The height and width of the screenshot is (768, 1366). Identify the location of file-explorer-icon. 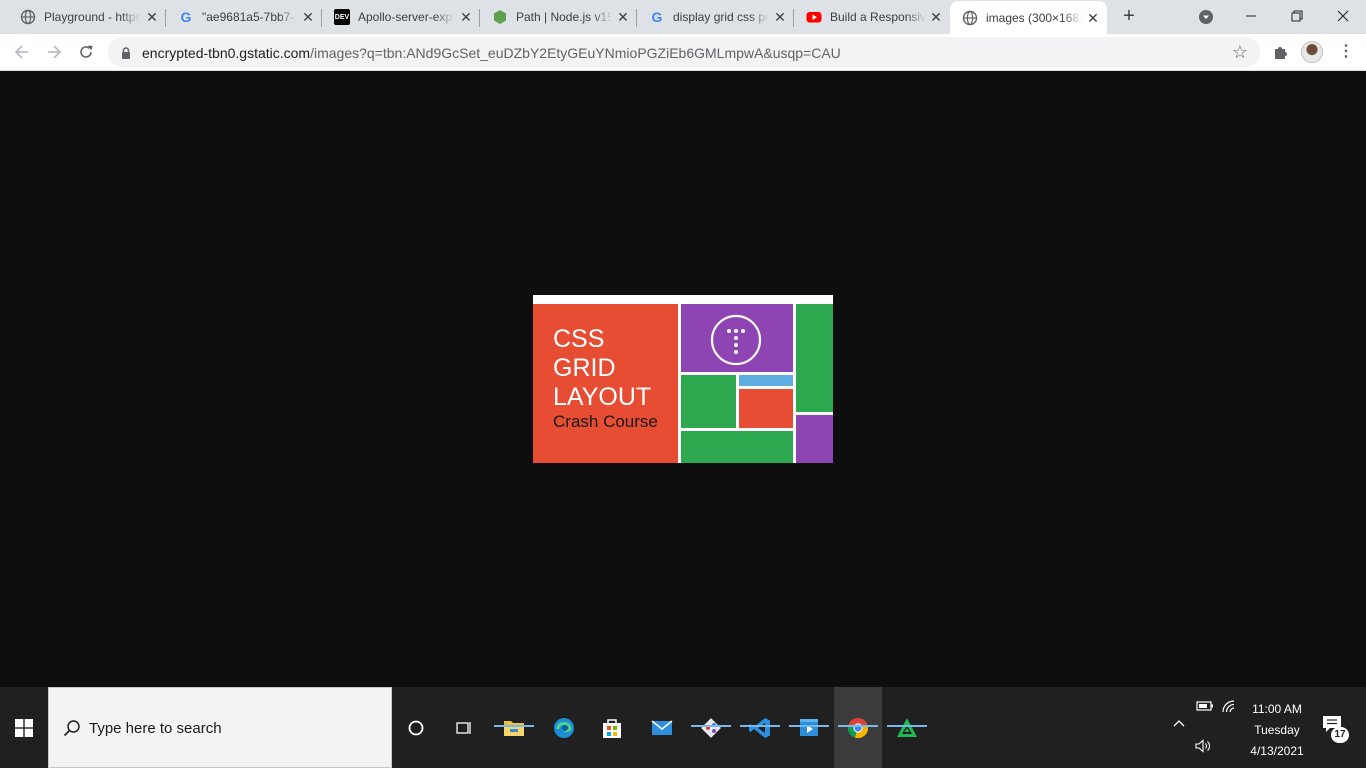
(514, 727).